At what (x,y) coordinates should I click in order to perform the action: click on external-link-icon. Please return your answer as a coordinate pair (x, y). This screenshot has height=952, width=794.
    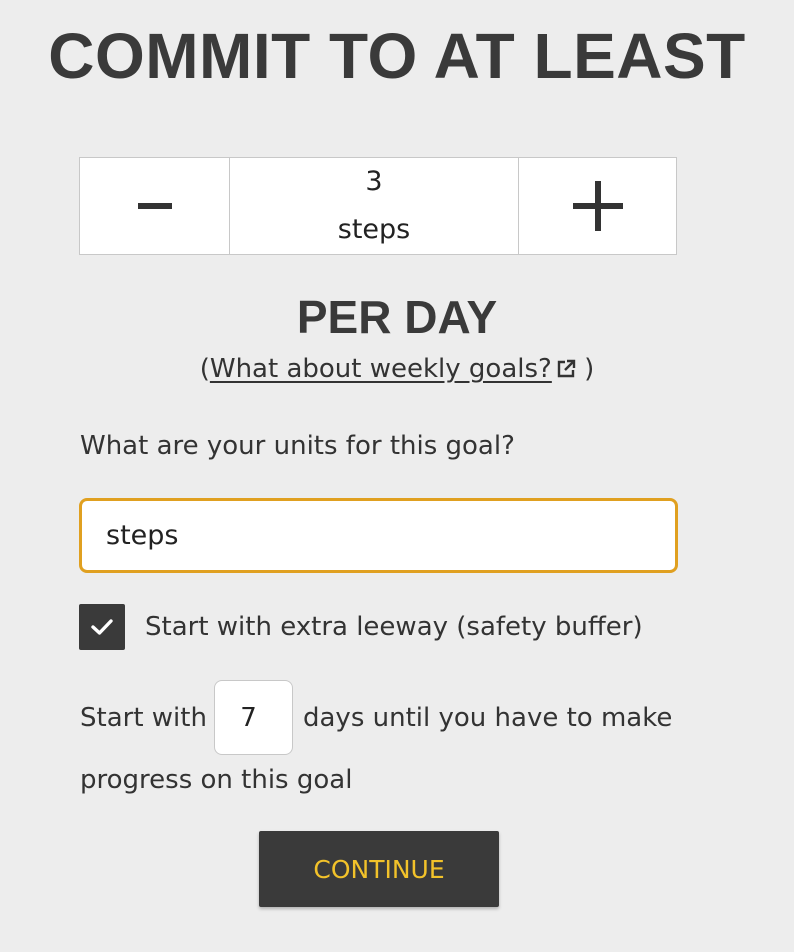
    Looking at the image, I should click on (566, 368).